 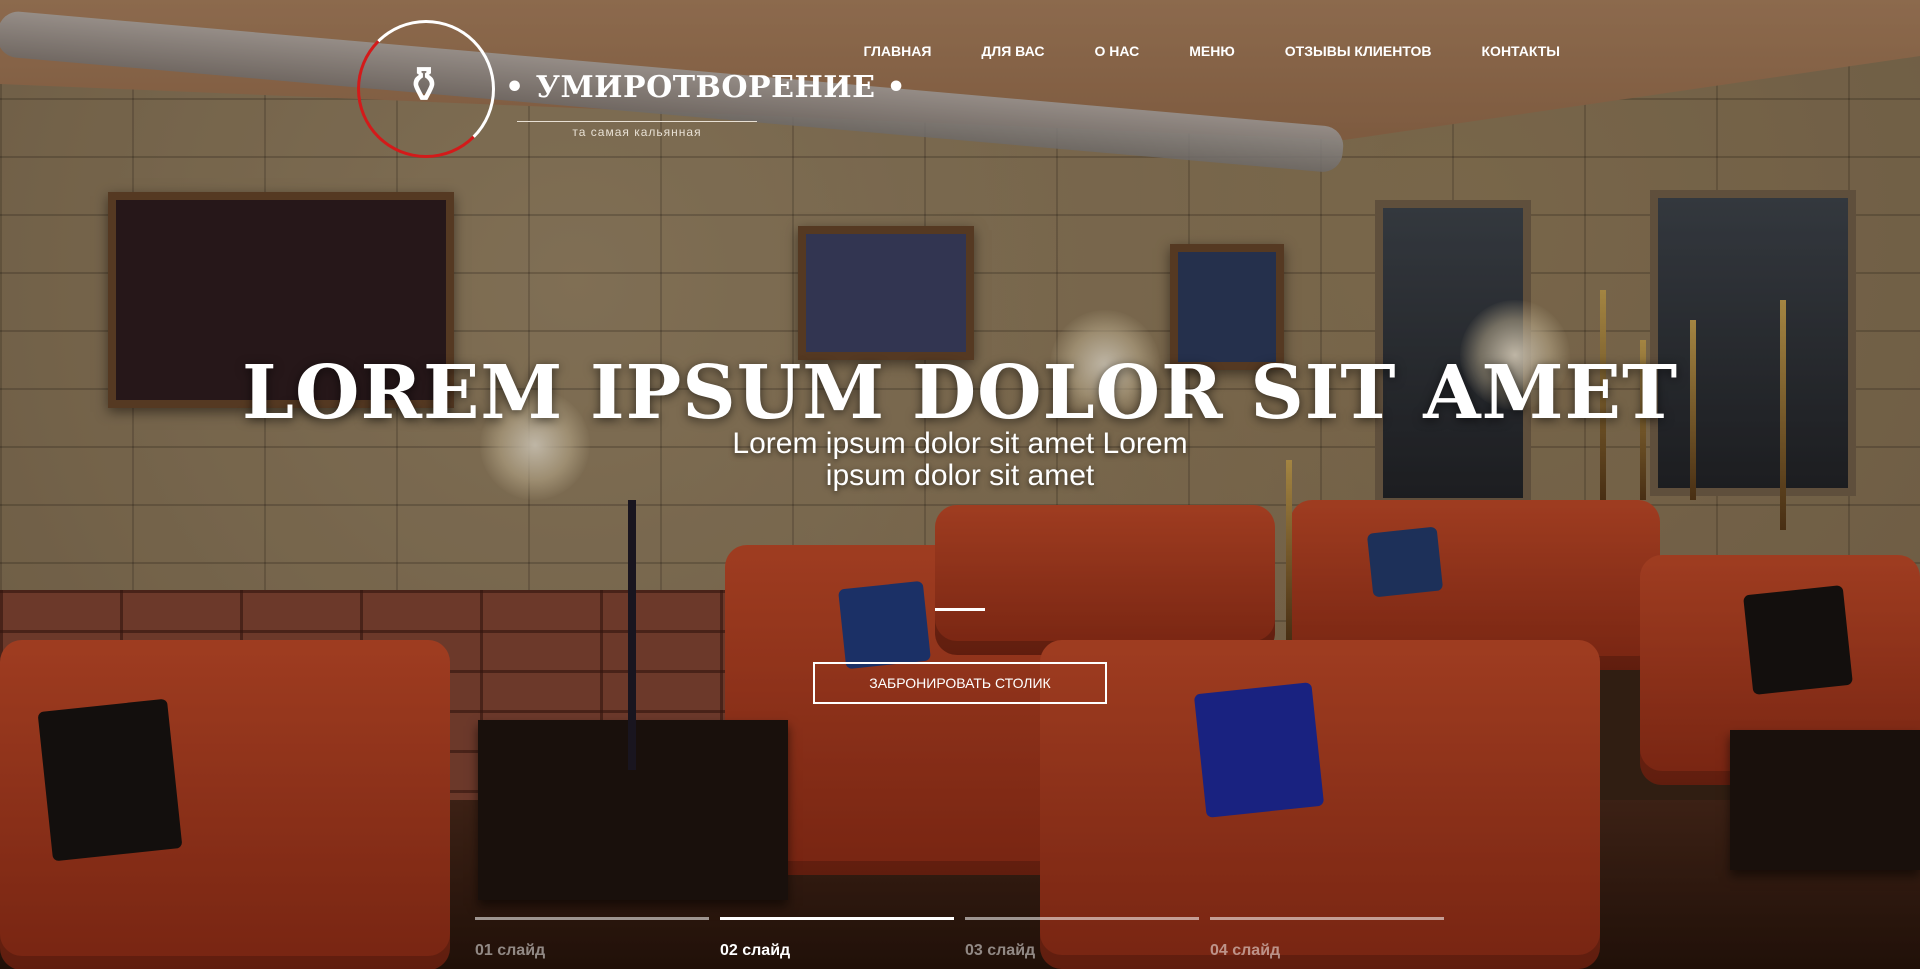 I want to click on nav-item-reviews: ОТЗЫВЫ КЛИЕНТОВ, so click(x=1358, y=51).